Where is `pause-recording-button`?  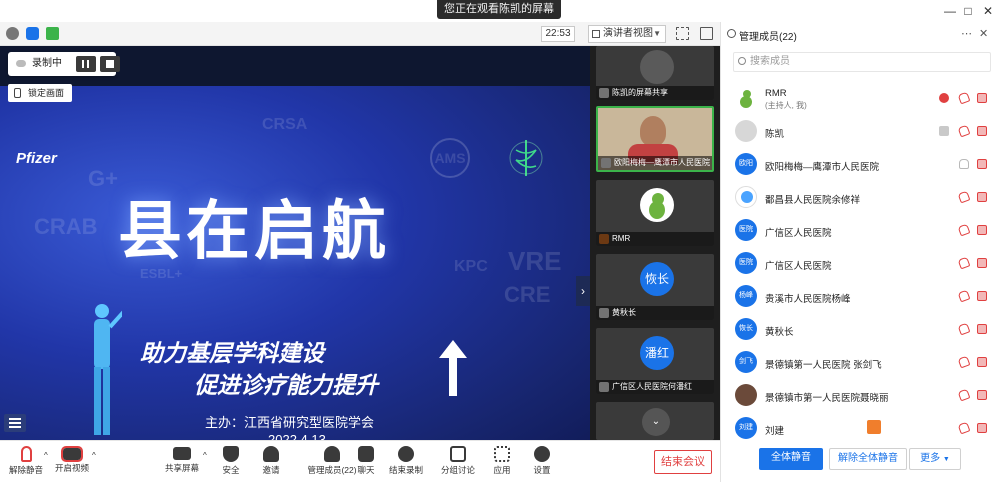 pause-recording-button is located at coordinates (86, 64).